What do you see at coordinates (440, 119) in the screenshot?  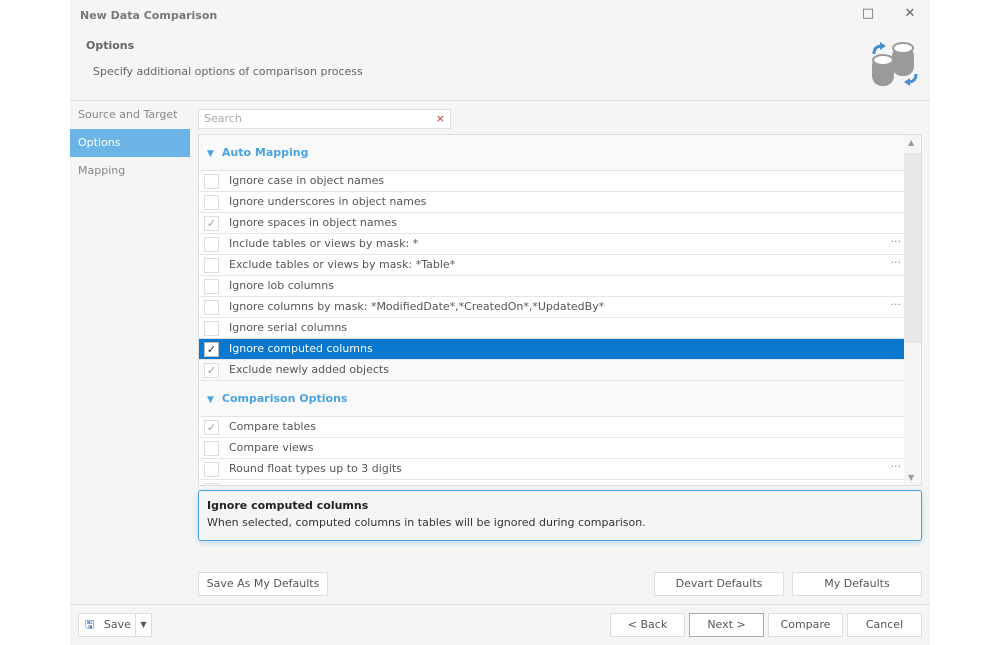 I see `clear-search-icon: ×` at bounding box center [440, 119].